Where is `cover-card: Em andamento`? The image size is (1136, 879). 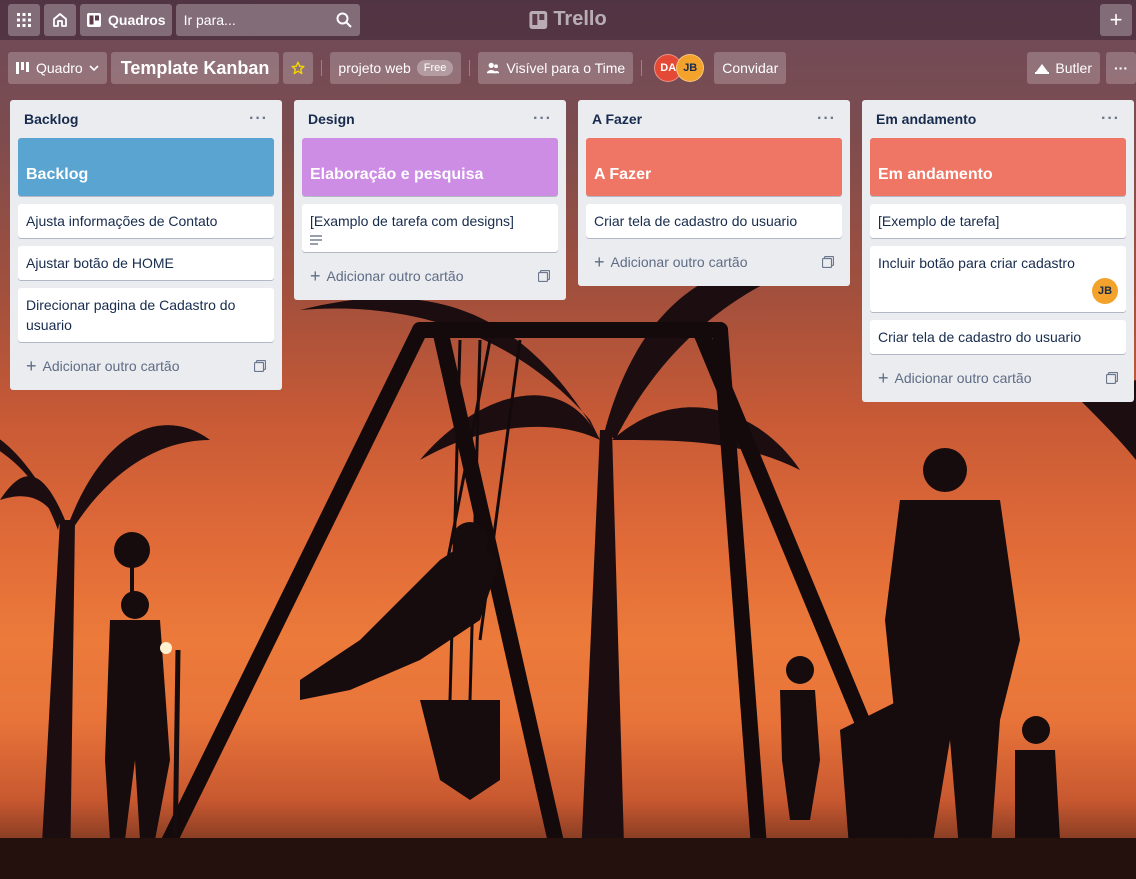
cover-card: Em andamento is located at coordinates (998, 167).